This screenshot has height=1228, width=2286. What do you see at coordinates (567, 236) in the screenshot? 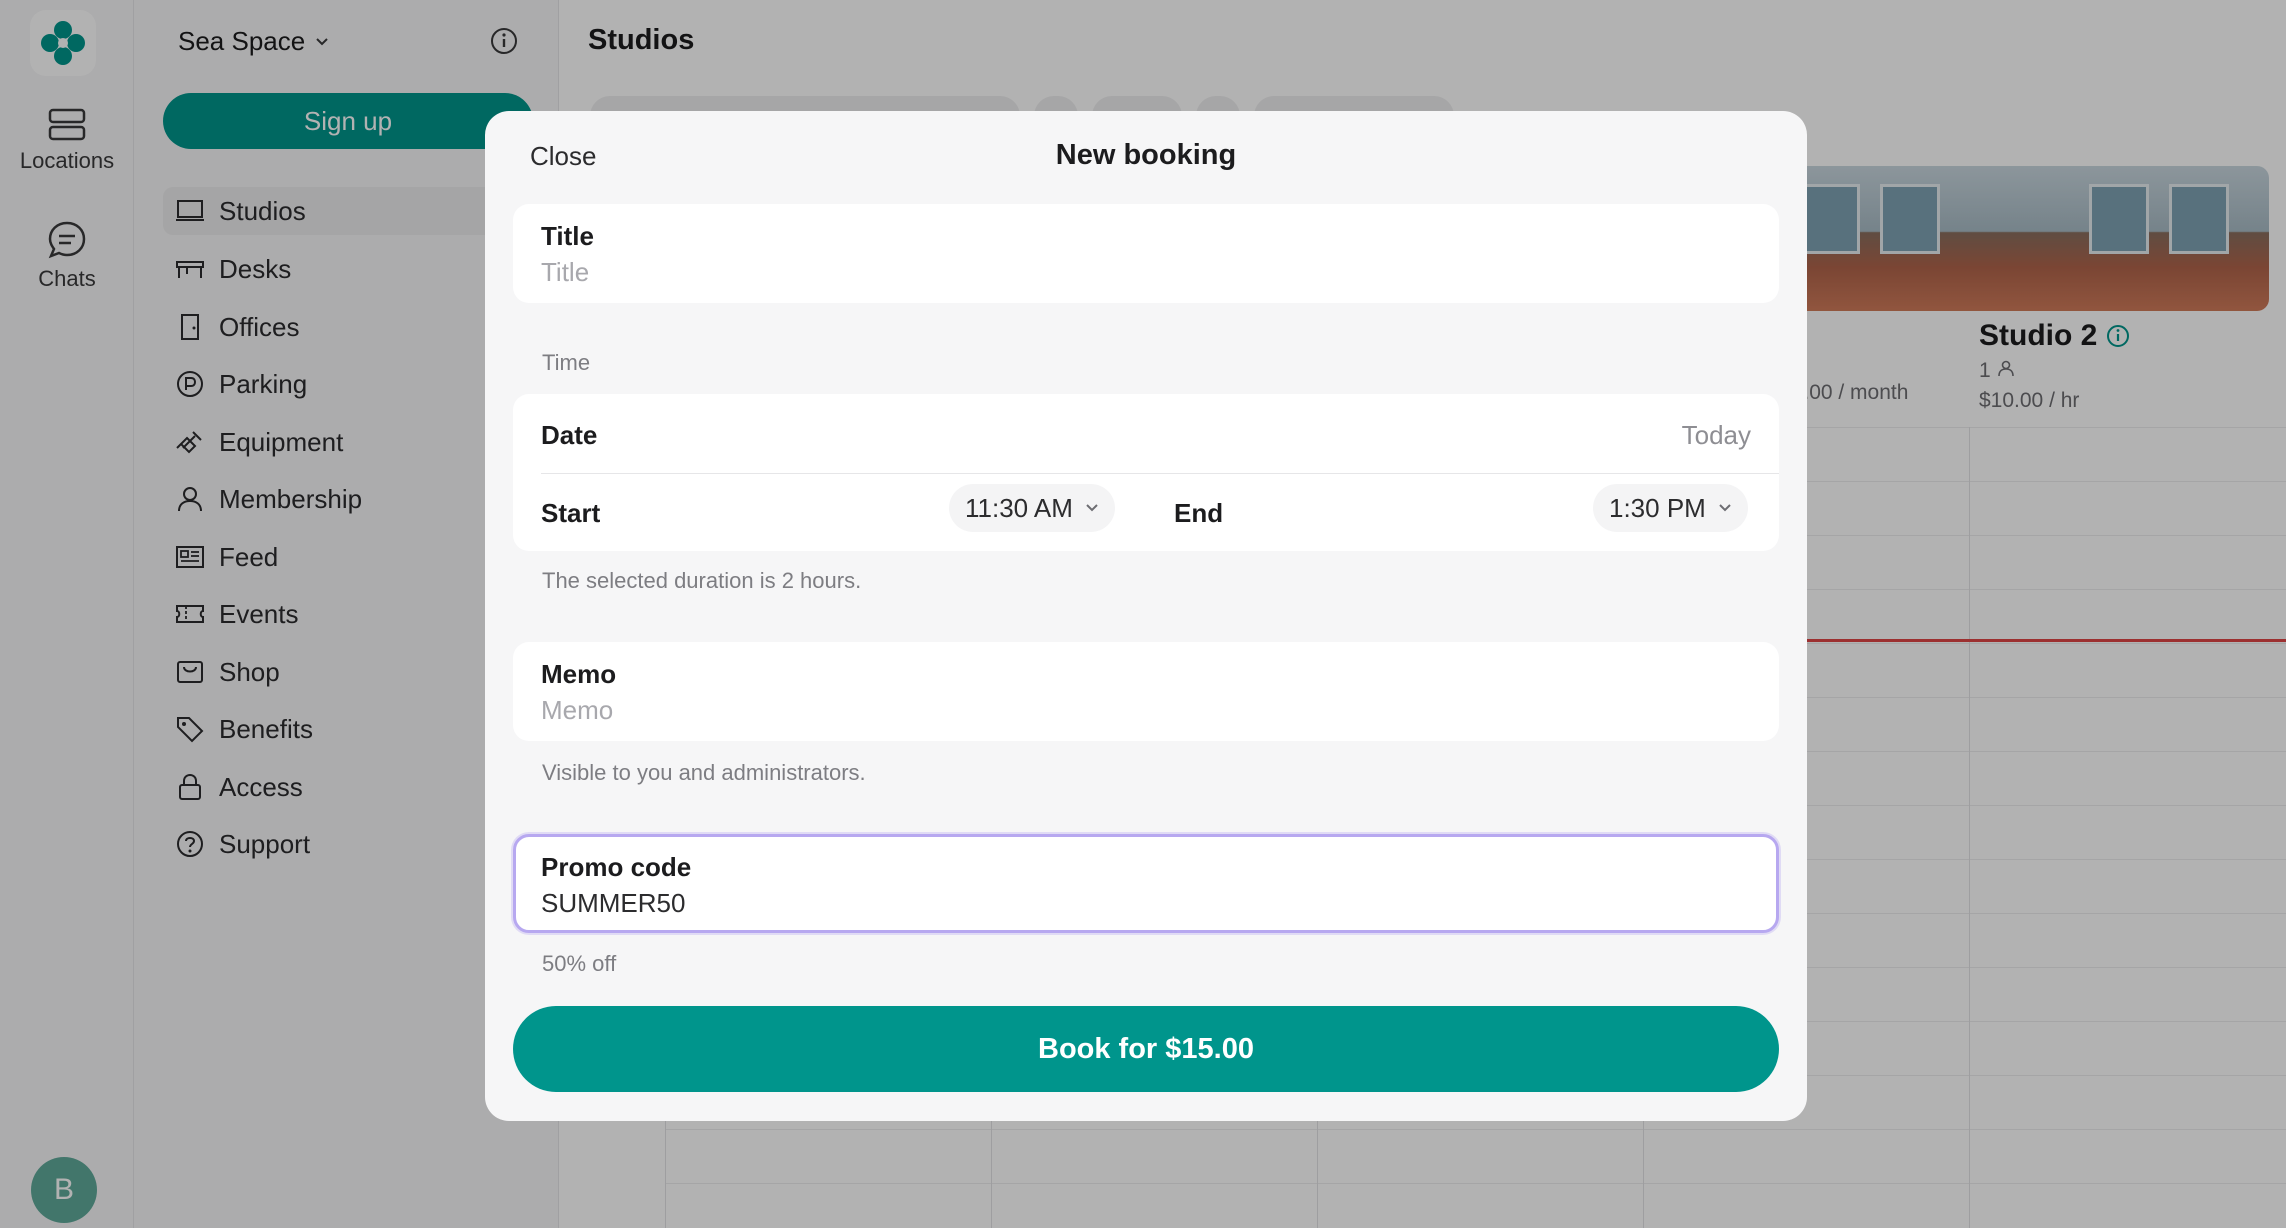
I see `title-field-label: Title` at bounding box center [567, 236].